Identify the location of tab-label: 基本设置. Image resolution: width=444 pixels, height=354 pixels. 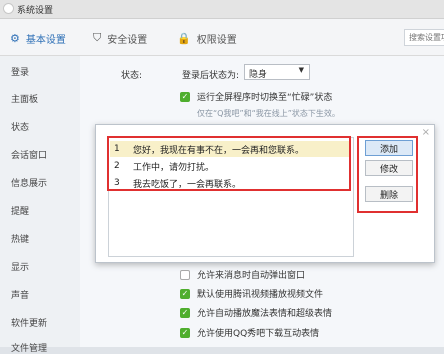
(45, 40).